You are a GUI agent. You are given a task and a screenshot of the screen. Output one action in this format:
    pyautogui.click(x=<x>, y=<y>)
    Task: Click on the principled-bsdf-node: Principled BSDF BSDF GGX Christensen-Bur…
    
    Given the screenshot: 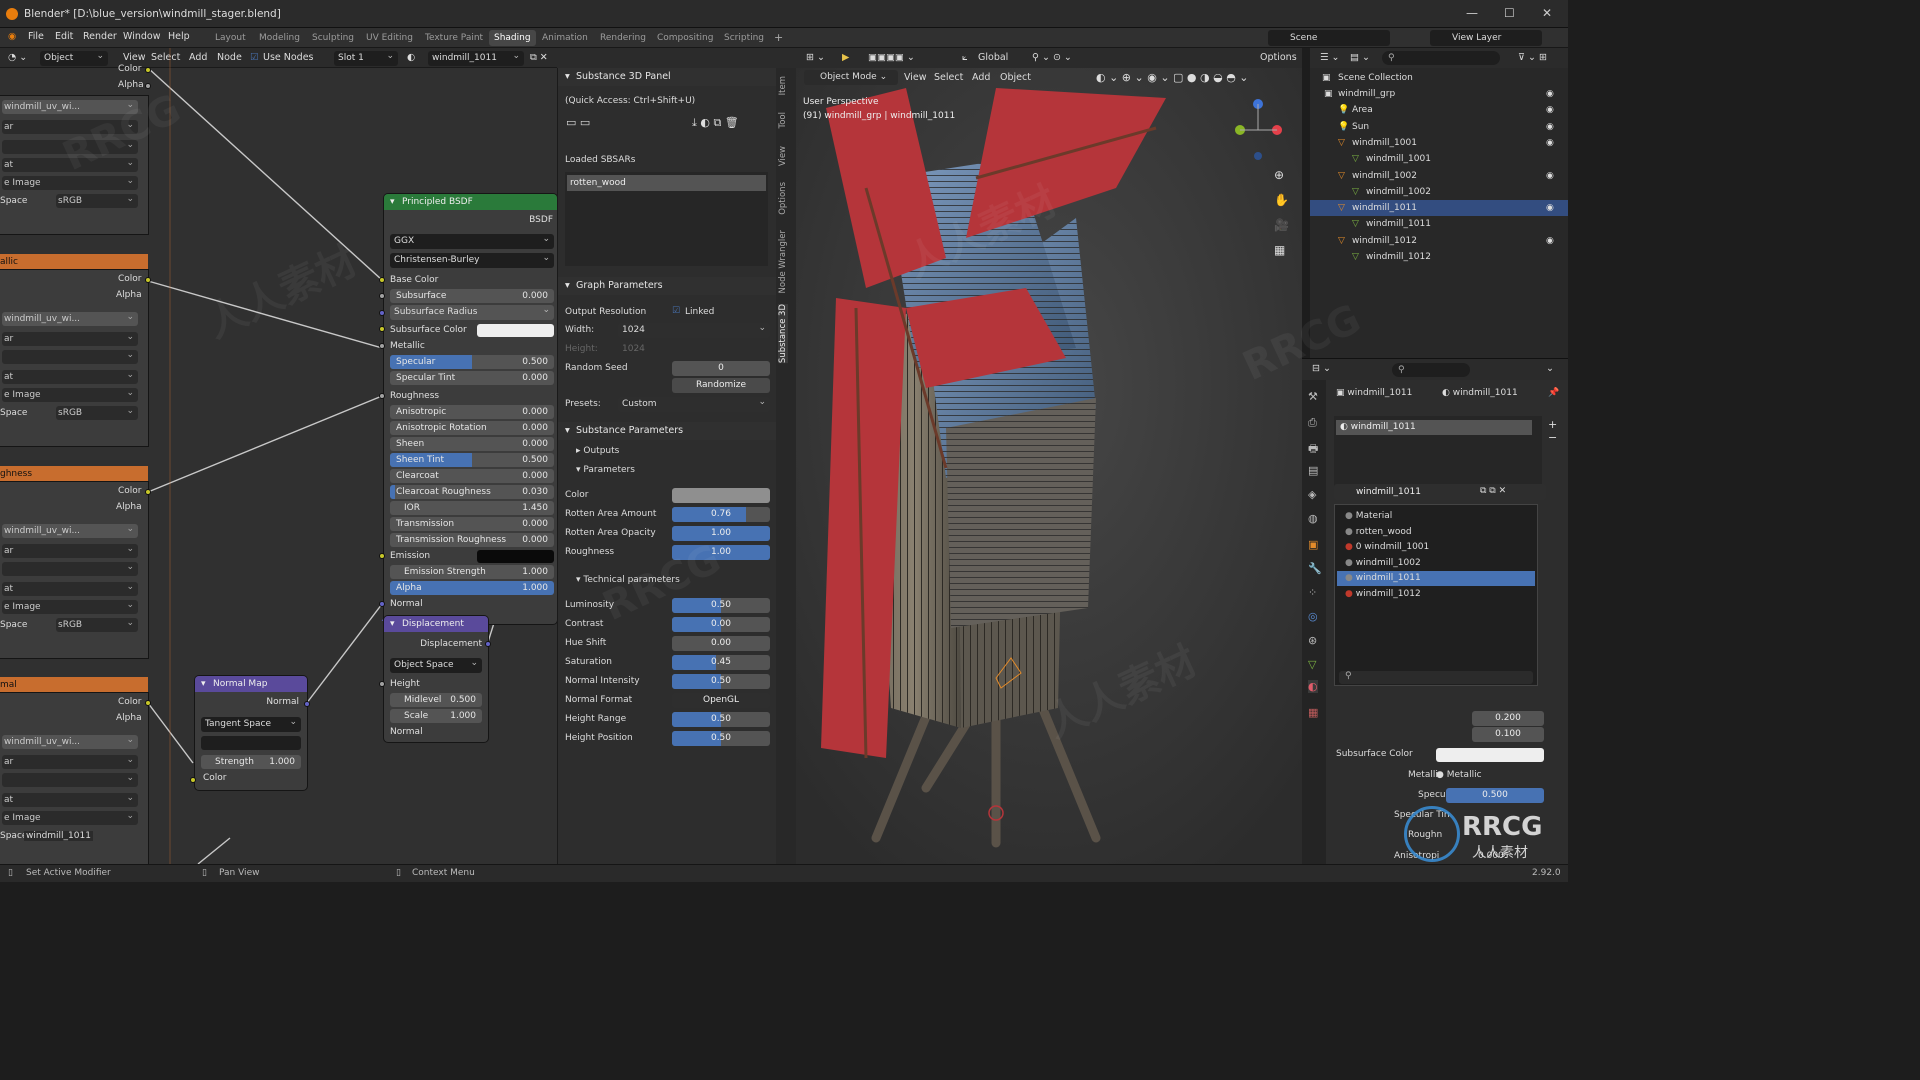 What is the action you would take?
    pyautogui.click(x=470, y=409)
    